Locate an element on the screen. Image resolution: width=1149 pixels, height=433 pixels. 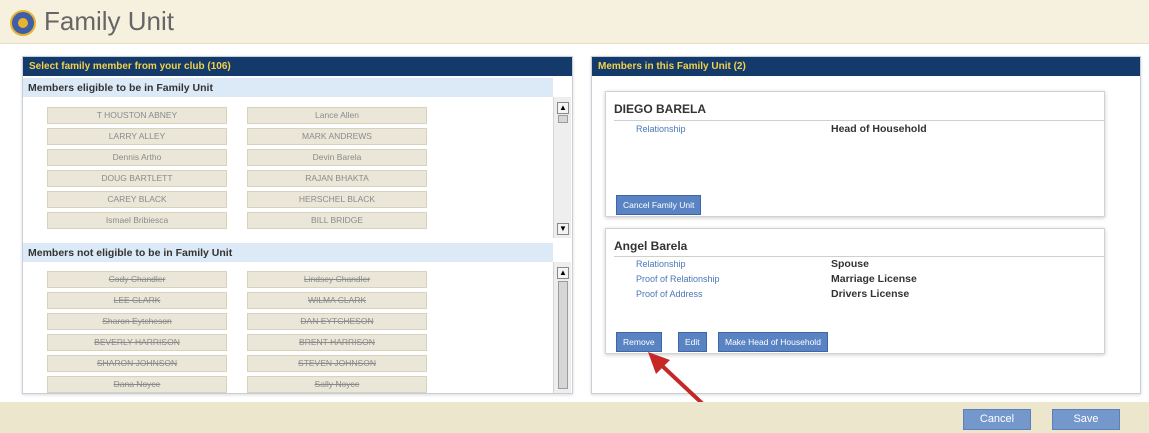
ineligible-member-button: WILMA CLARK is located at coordinates (337, 300).